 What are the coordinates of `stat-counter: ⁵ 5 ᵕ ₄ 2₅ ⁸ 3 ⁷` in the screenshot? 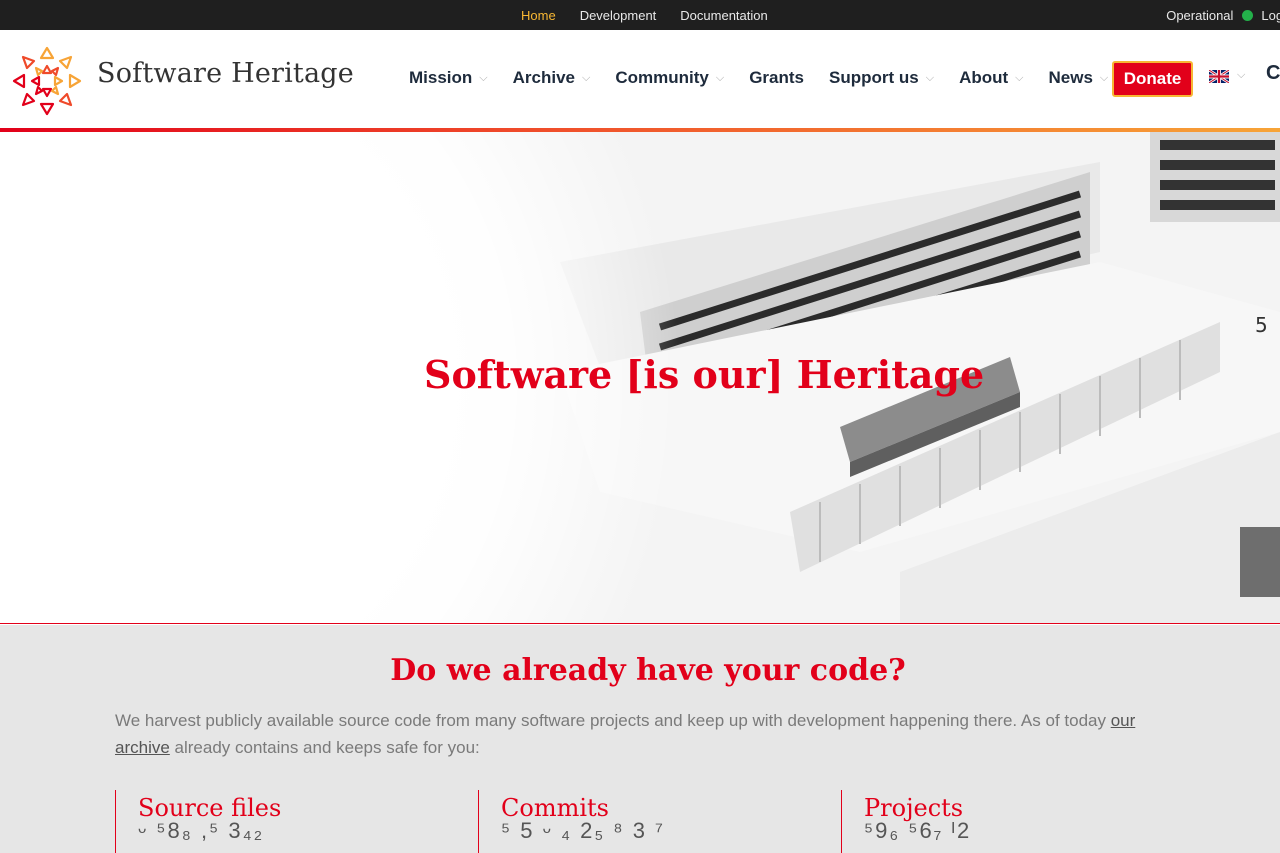 It's located at (583, 830).